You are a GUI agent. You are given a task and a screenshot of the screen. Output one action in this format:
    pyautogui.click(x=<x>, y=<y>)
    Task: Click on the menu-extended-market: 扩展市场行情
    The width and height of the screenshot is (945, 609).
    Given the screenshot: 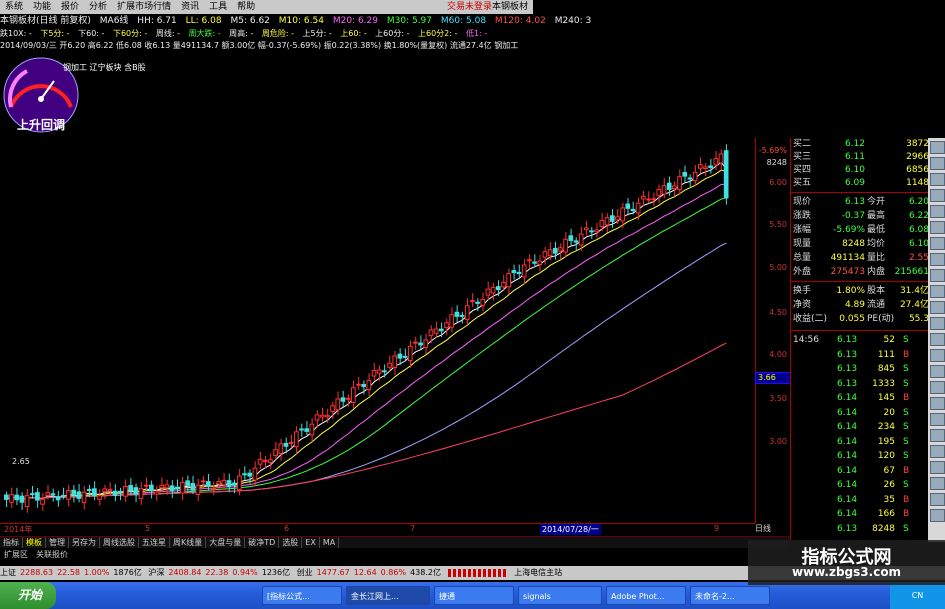 What is the action you would take?
    pyautogui.click(x=144, y=7)
    